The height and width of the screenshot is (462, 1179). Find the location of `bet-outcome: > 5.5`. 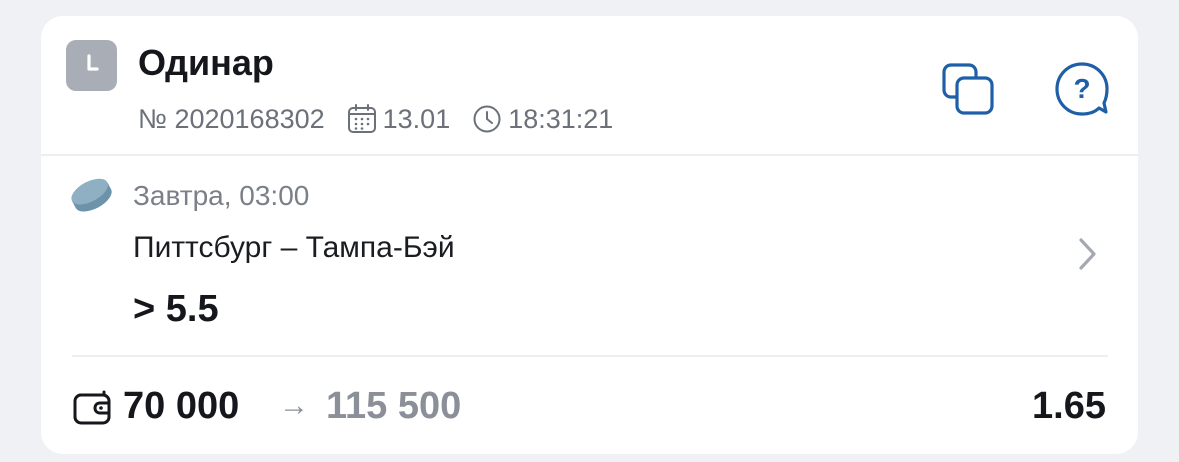

bet-outcome: > 5.5 is located at coordinates (176, 309).